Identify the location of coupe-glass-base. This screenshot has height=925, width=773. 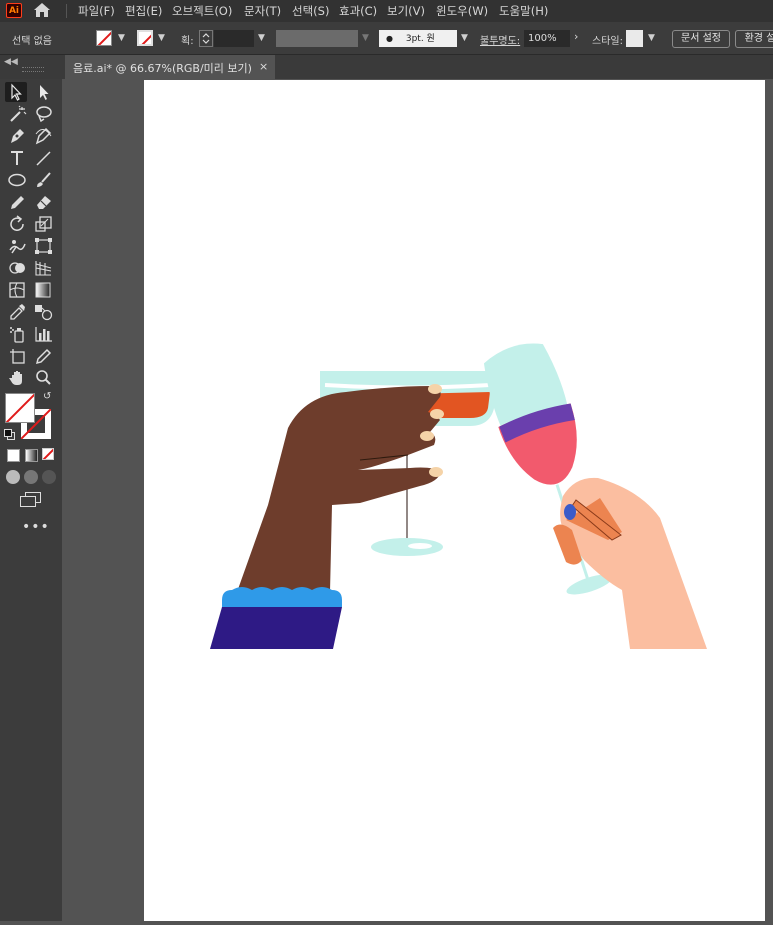
(407, 547).